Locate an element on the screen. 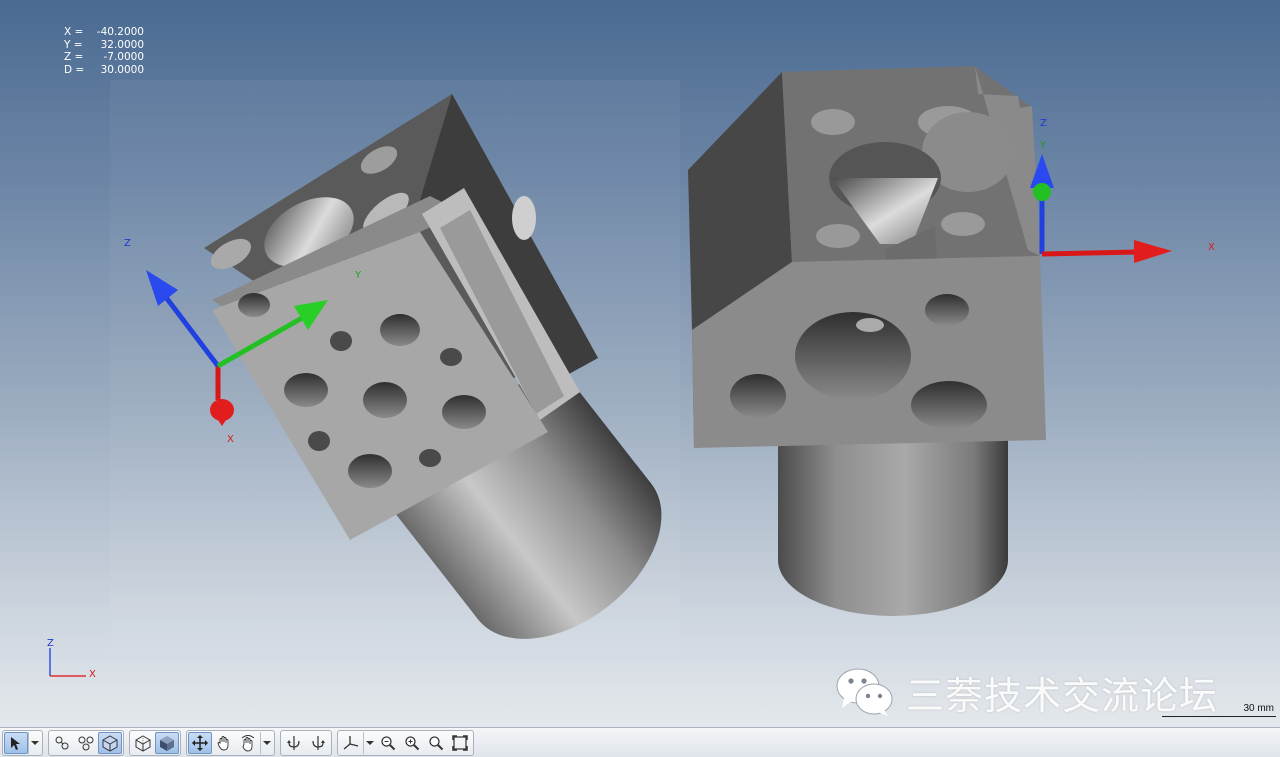 This screenshot has height=757, width=1280. bottom-toolbar is located at coordinates (640, 742).